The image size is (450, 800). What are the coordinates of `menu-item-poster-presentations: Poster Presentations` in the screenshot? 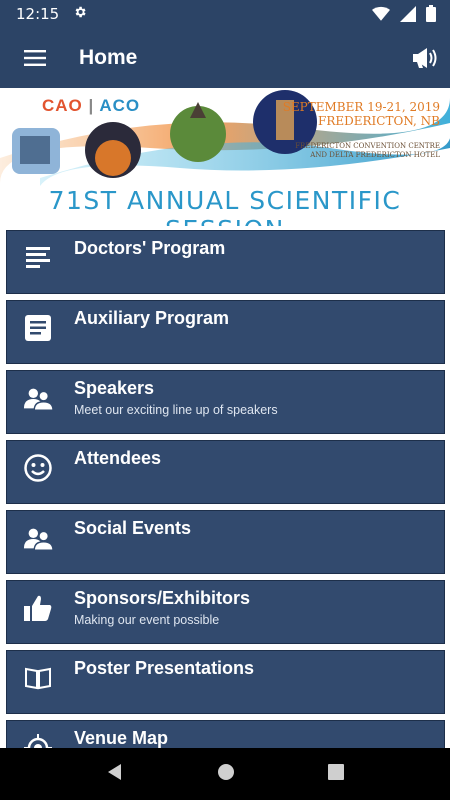 It's located at (225, 682).